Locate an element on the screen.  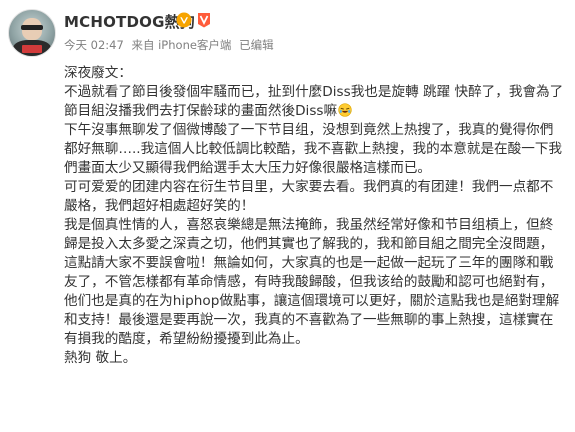
post-paragraph: 深夜廢文： is located at coordinates (98, 73).